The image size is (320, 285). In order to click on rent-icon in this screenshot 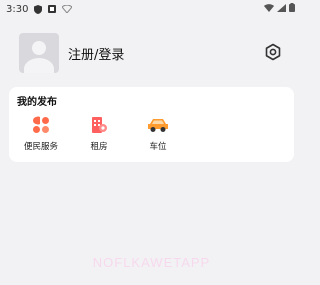, I will do `click(99, 125)`.